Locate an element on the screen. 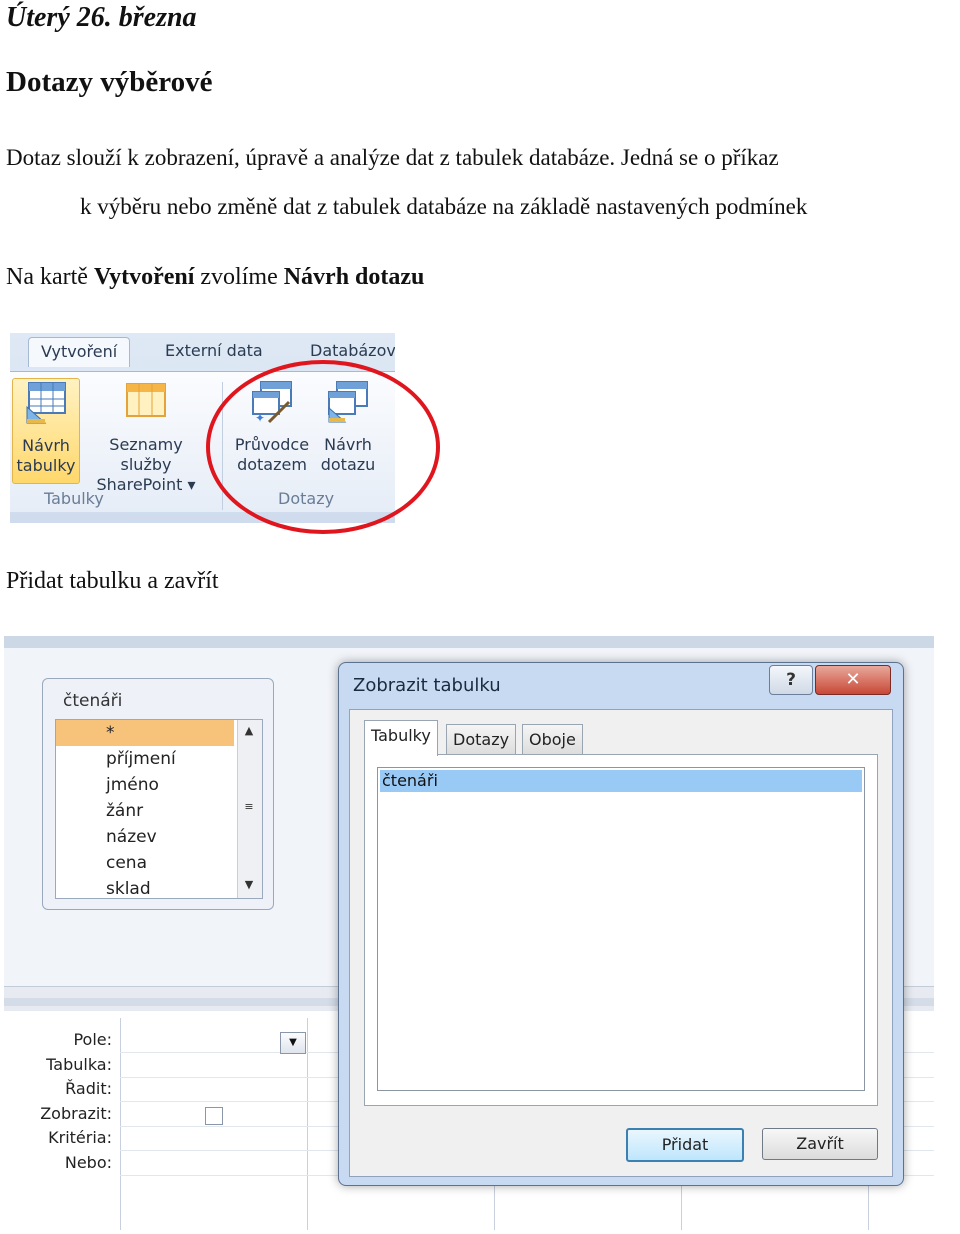  scroll-grip-icon: ≡ is located at coordinates (249, 806).